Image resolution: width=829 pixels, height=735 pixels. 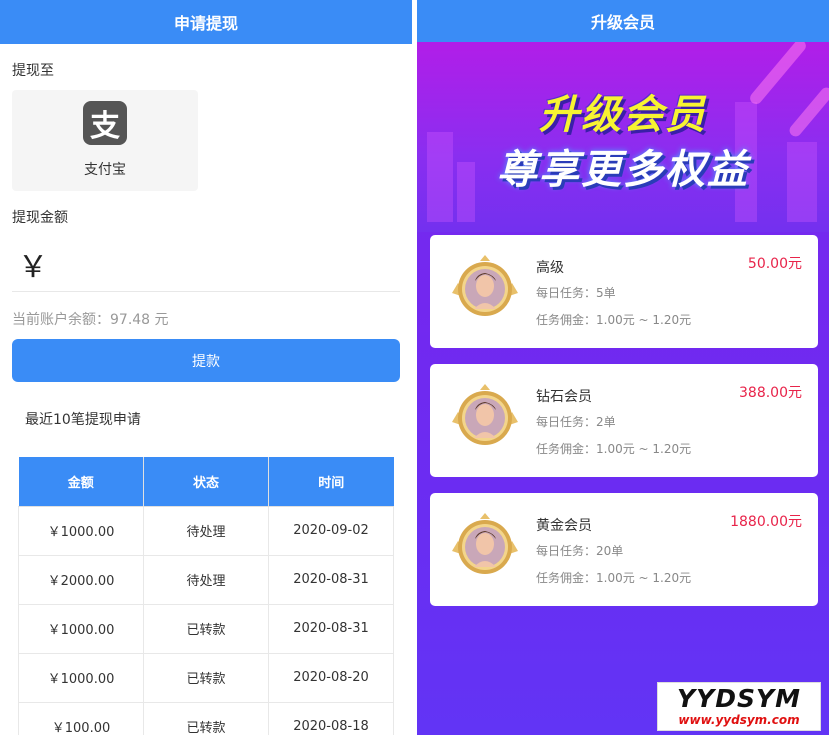 I want to click on page-title: 申请提现, so click(x=206, y=22).